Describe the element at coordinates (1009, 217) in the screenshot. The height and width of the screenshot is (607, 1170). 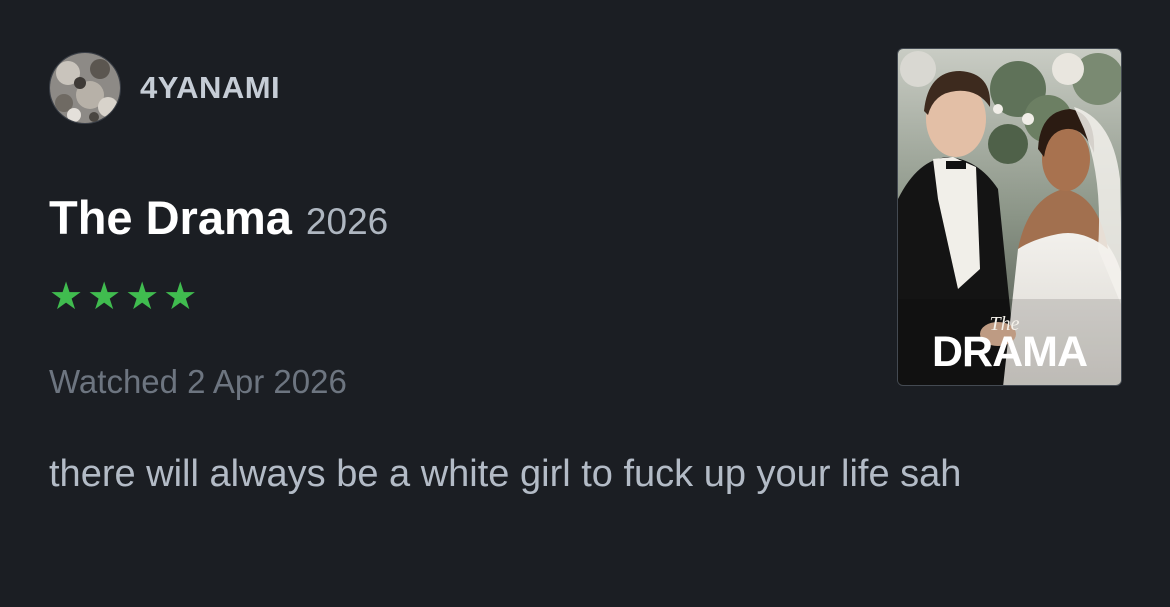
I see `film-poster: The DRAMA` at that location.